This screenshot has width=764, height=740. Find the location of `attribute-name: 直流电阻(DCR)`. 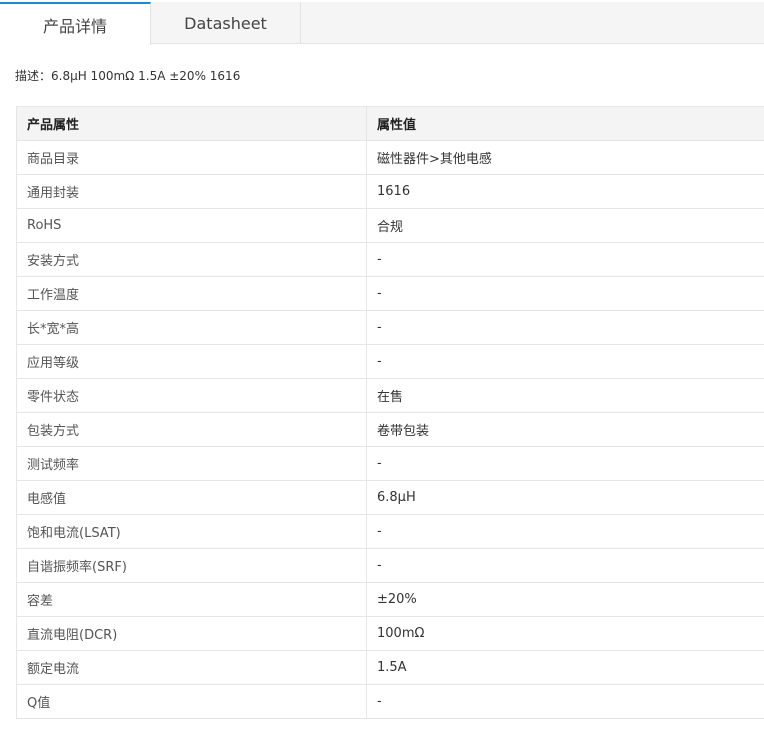

attribute-name: 直流电阻(DCR) is located at coordinates (191, 633).